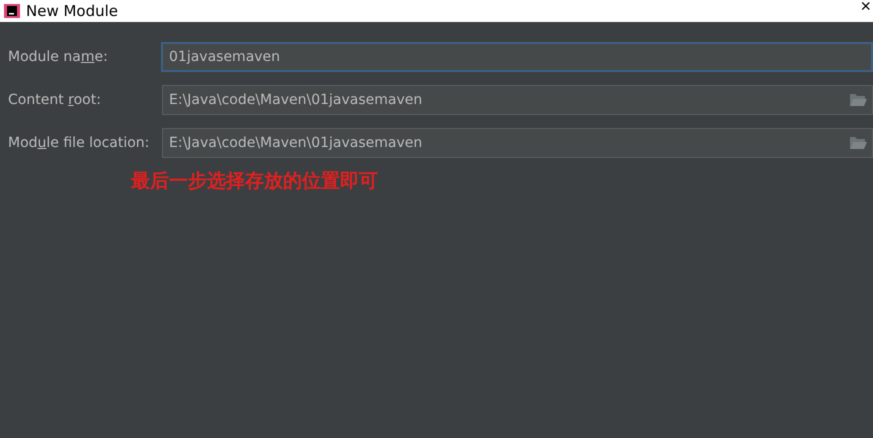 This screenshot has width=873, height=438. Describe the element at coordinates (72, 11) in the screenshot. I see `window-title: New Module` at that location.